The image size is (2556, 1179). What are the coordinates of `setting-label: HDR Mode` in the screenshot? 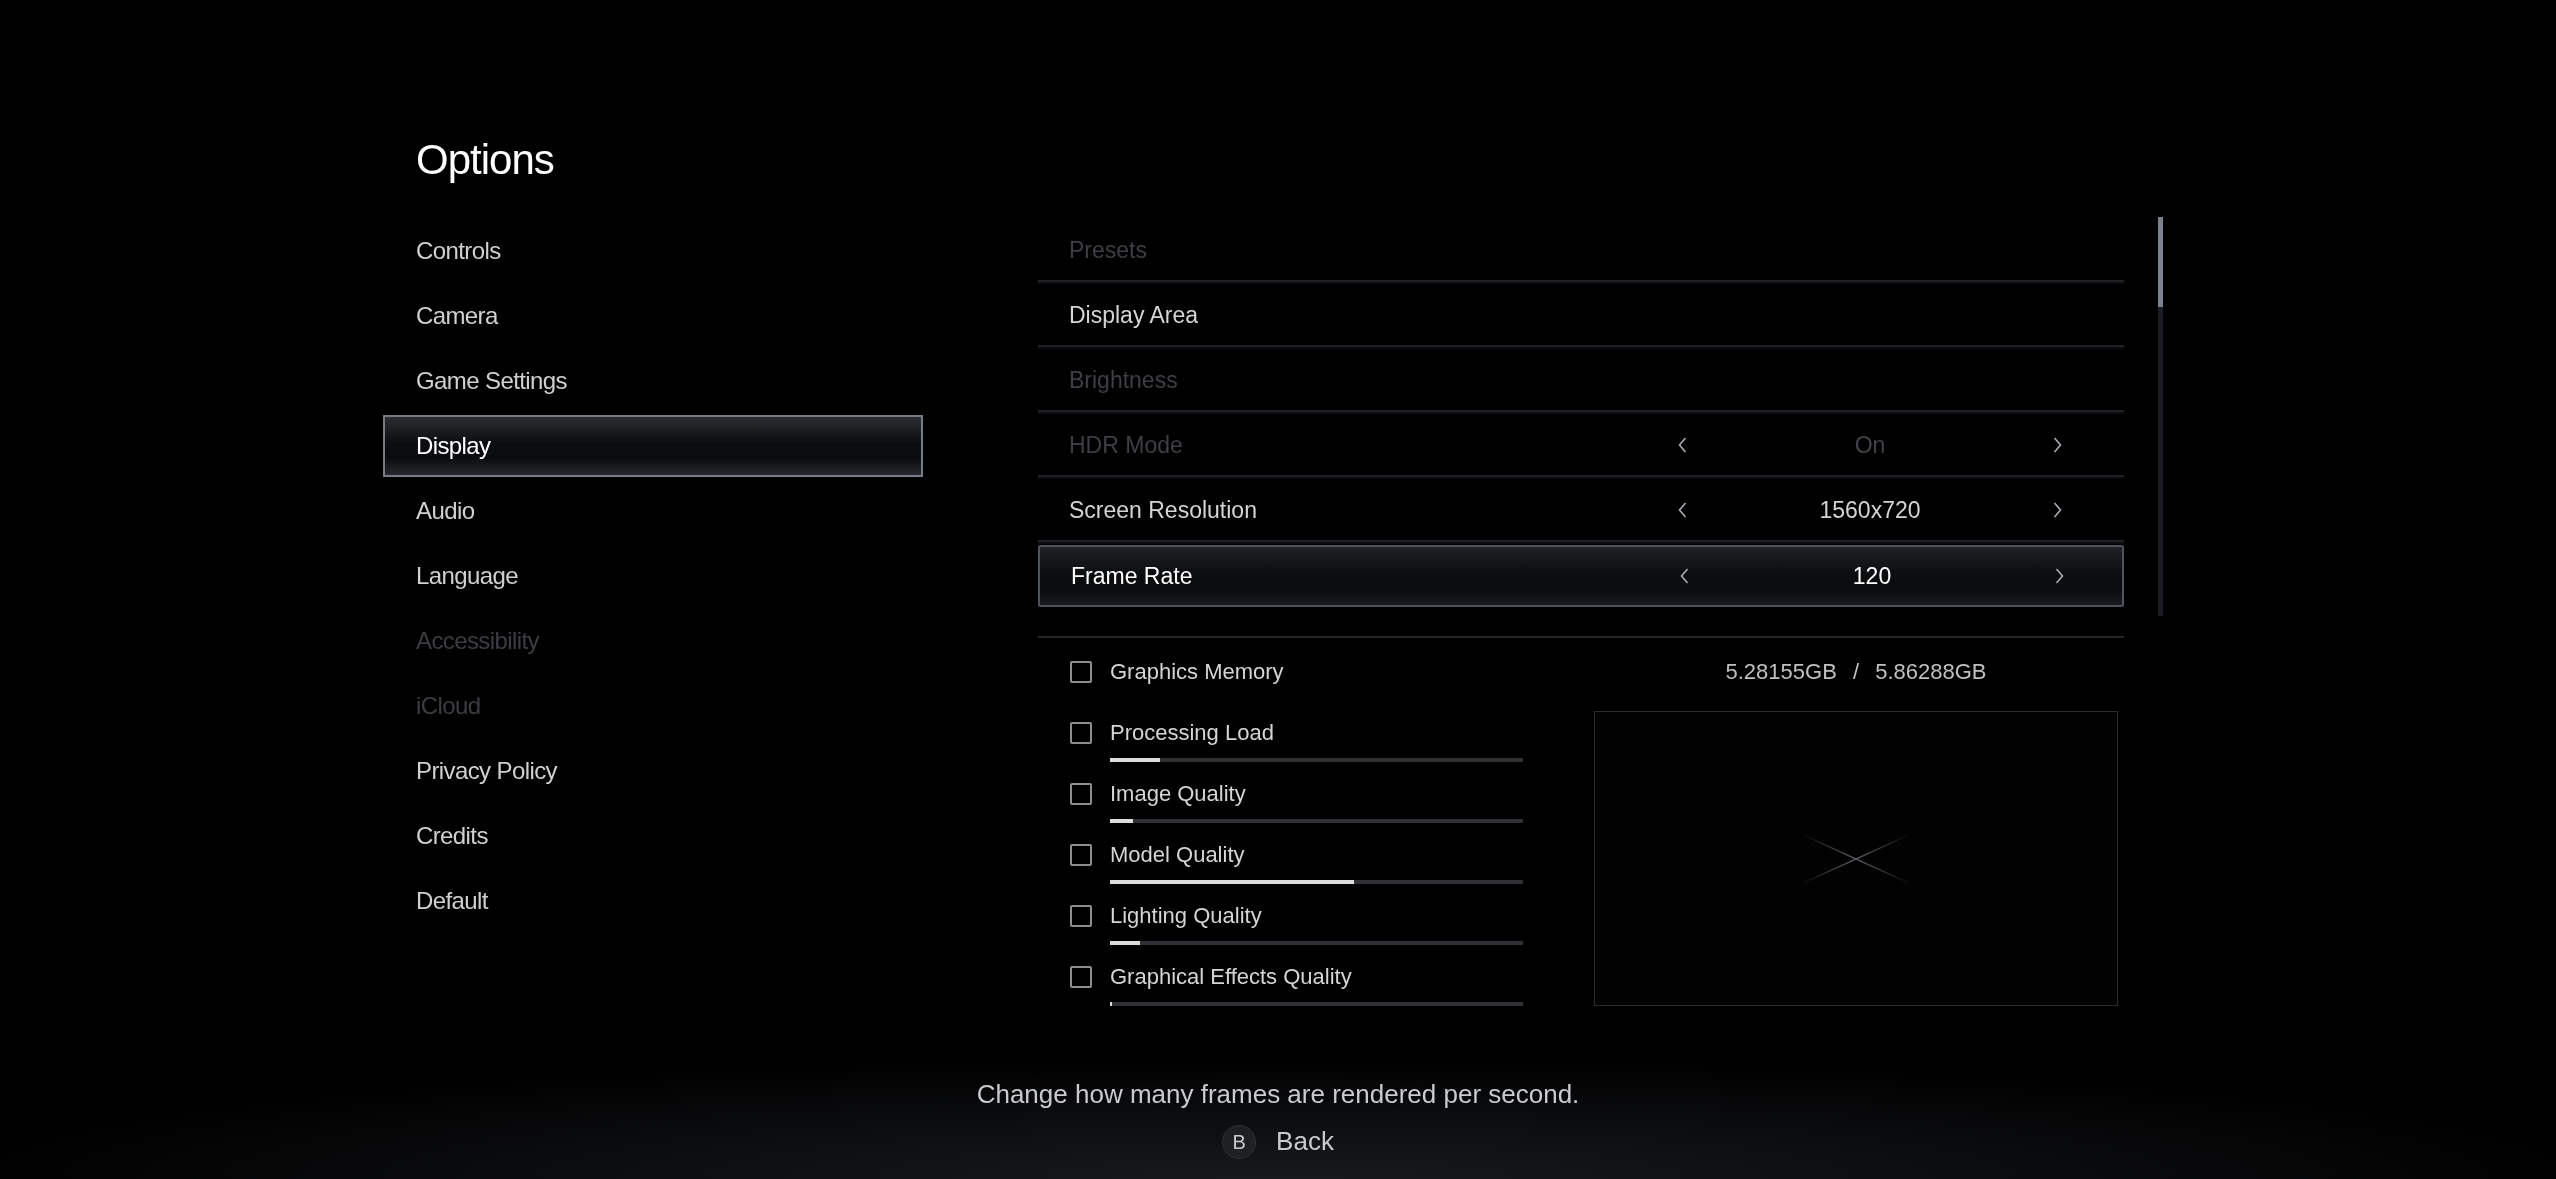 It's located at (1126, 445).